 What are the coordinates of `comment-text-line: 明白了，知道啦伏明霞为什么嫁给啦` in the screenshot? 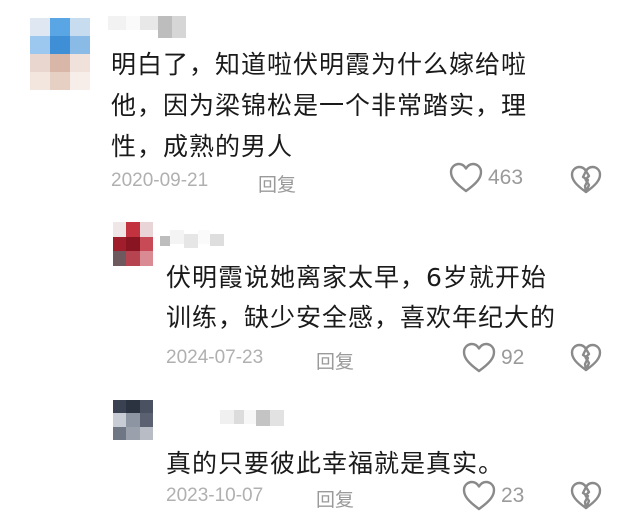 It's located at (319, 64).